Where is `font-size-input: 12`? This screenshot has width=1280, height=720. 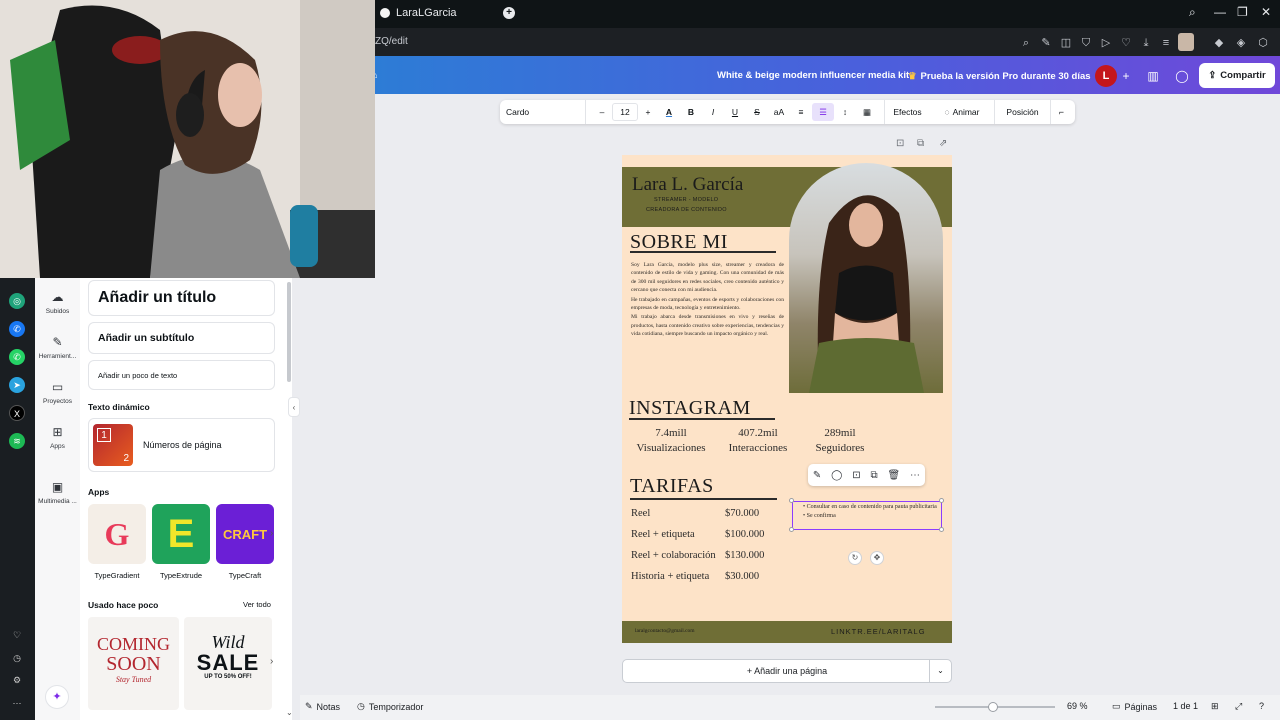 font-size-input: 12 is located at coordinates (625, 112).